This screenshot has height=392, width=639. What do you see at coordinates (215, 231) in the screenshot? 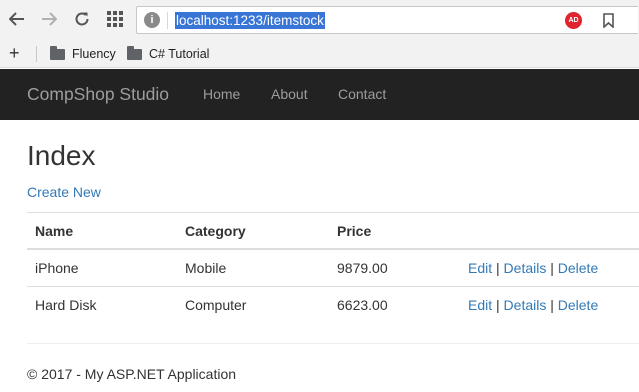
I see `header-category: Category` at bounding box center [215, 231].